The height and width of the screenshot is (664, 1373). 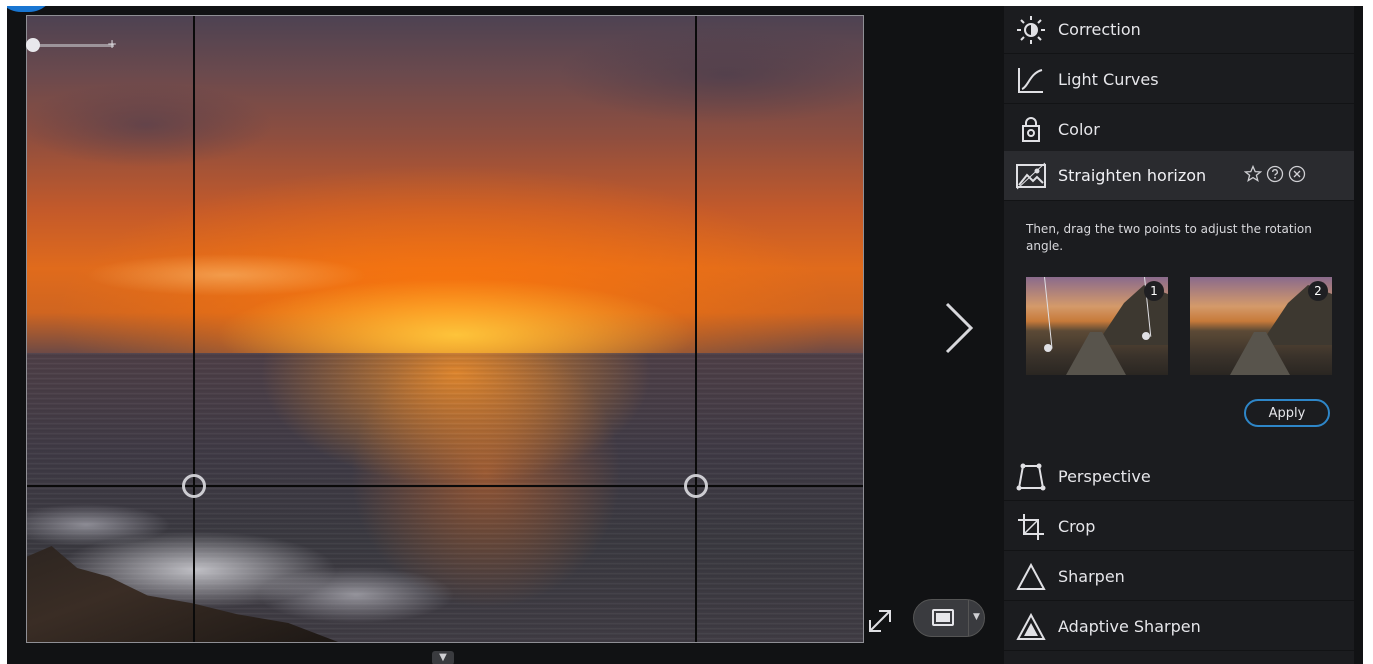 What do you see at coordinates (696, 329) in the screenshot?
I see `grid-line-vertical-right` at bounding box center [696, 329].